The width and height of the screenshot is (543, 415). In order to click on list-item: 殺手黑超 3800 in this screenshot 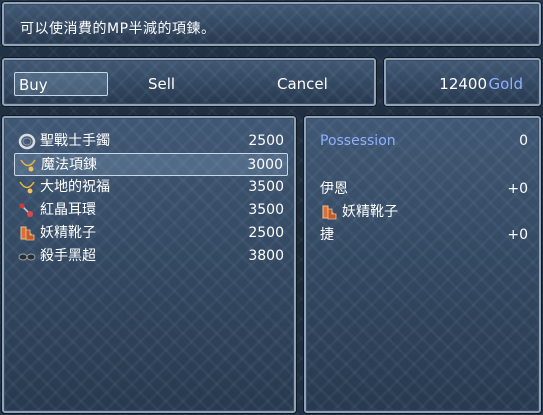, I will do `click(151, 256)`.